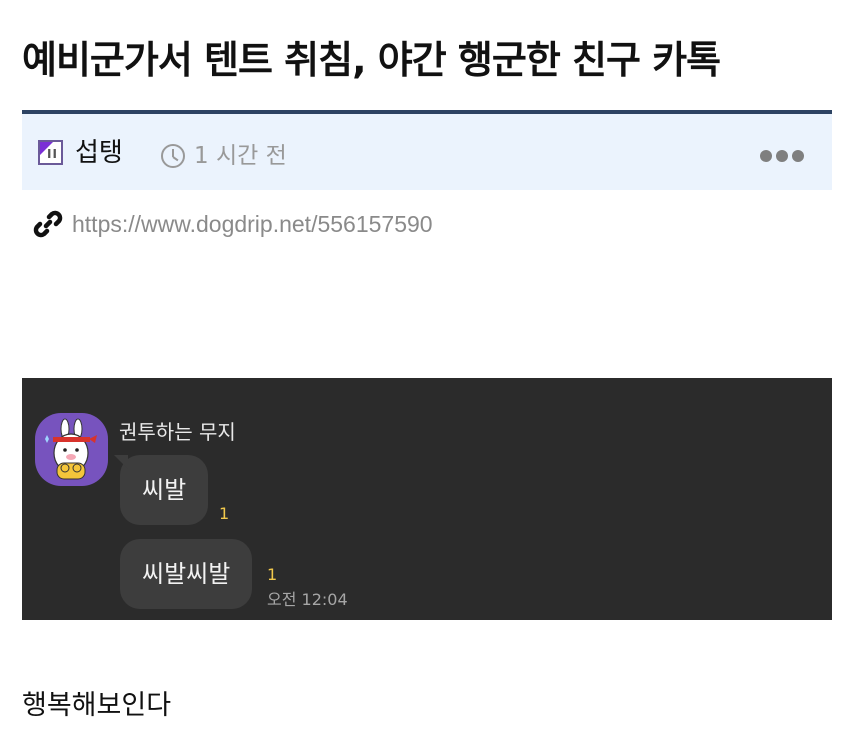  I want to click on link-icon, so click(48, 224).